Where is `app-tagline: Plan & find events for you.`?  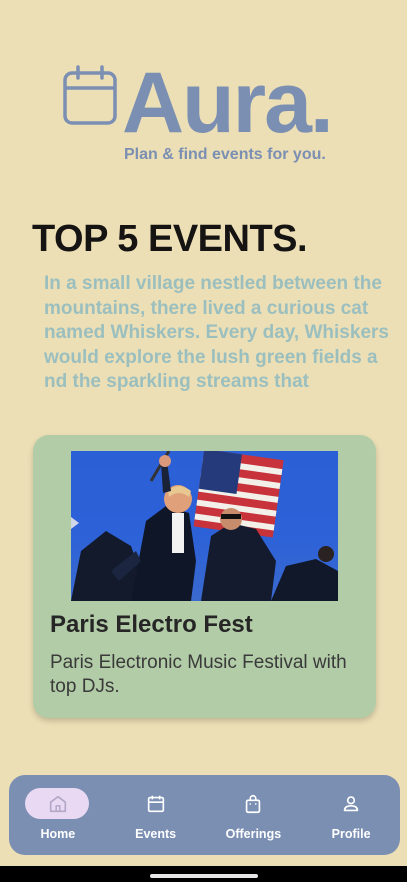
app-tagline: Plan & find events for you. is located at coordinates (225, 154).